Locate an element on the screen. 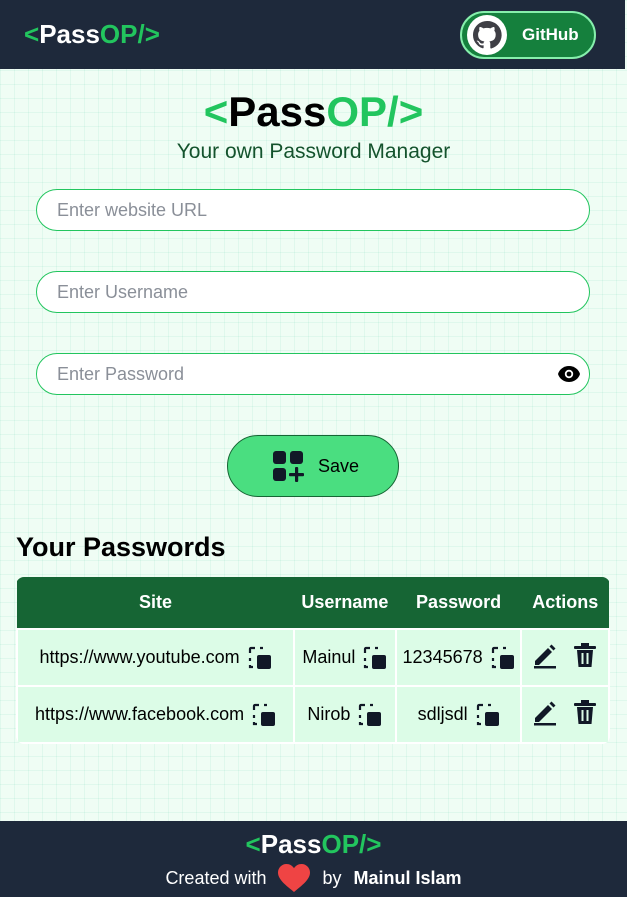  title-gt: > is located at coordinates (411, 111).